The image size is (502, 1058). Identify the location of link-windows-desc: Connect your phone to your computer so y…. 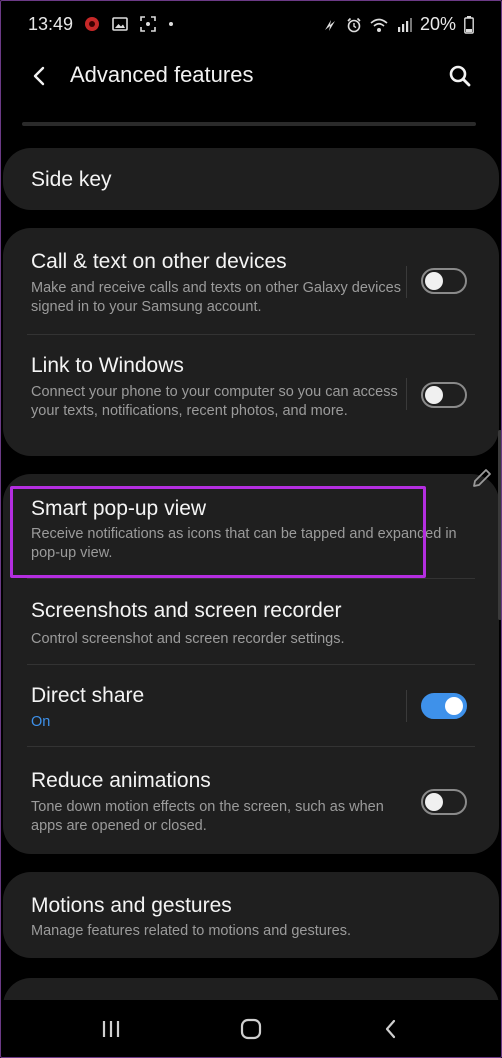
(214, 401).